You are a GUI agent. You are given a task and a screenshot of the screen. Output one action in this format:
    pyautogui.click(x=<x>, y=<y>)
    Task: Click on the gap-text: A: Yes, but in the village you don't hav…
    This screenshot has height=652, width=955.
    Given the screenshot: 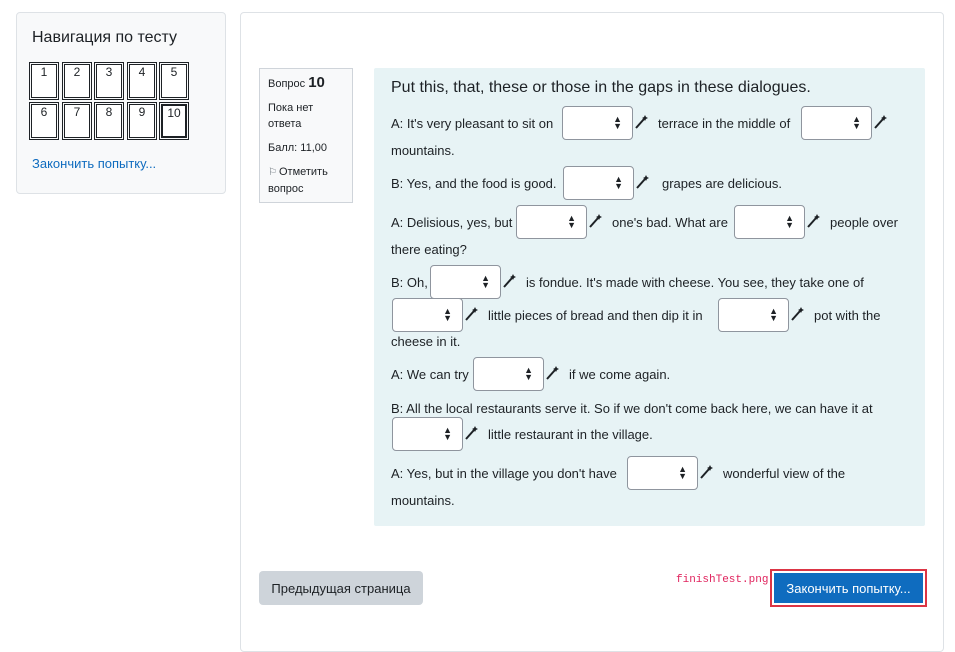 What is the action you would take?
    pyautogui.click(x=504, y=473)
    